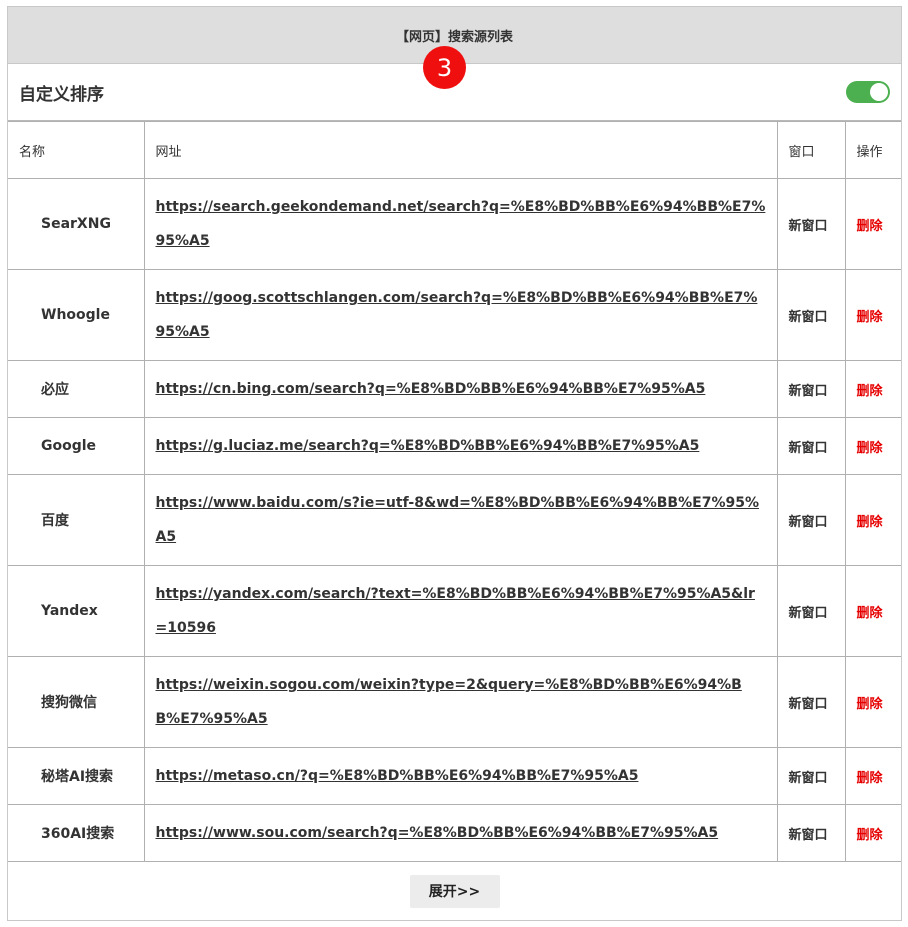 The height and width of the screenshot is (927, 908). I want to click on source-name: SearXNG, so click(76, 224).